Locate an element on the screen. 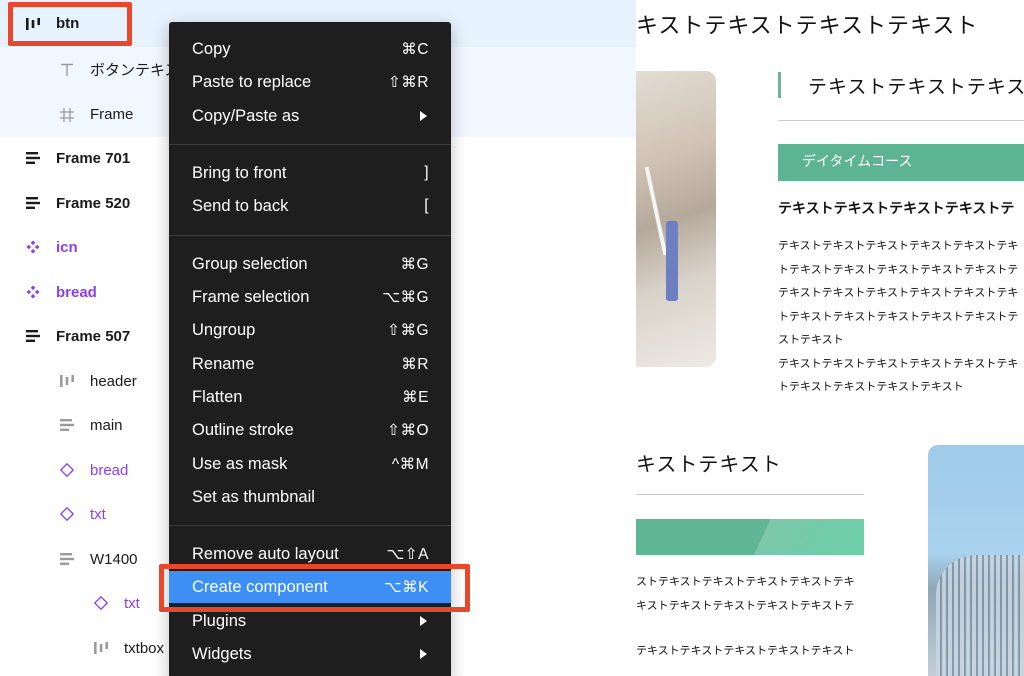 Image resolution: width=1024 pixels, height=676 pixels. text-layer-icon is located at coordinates (67, 70).